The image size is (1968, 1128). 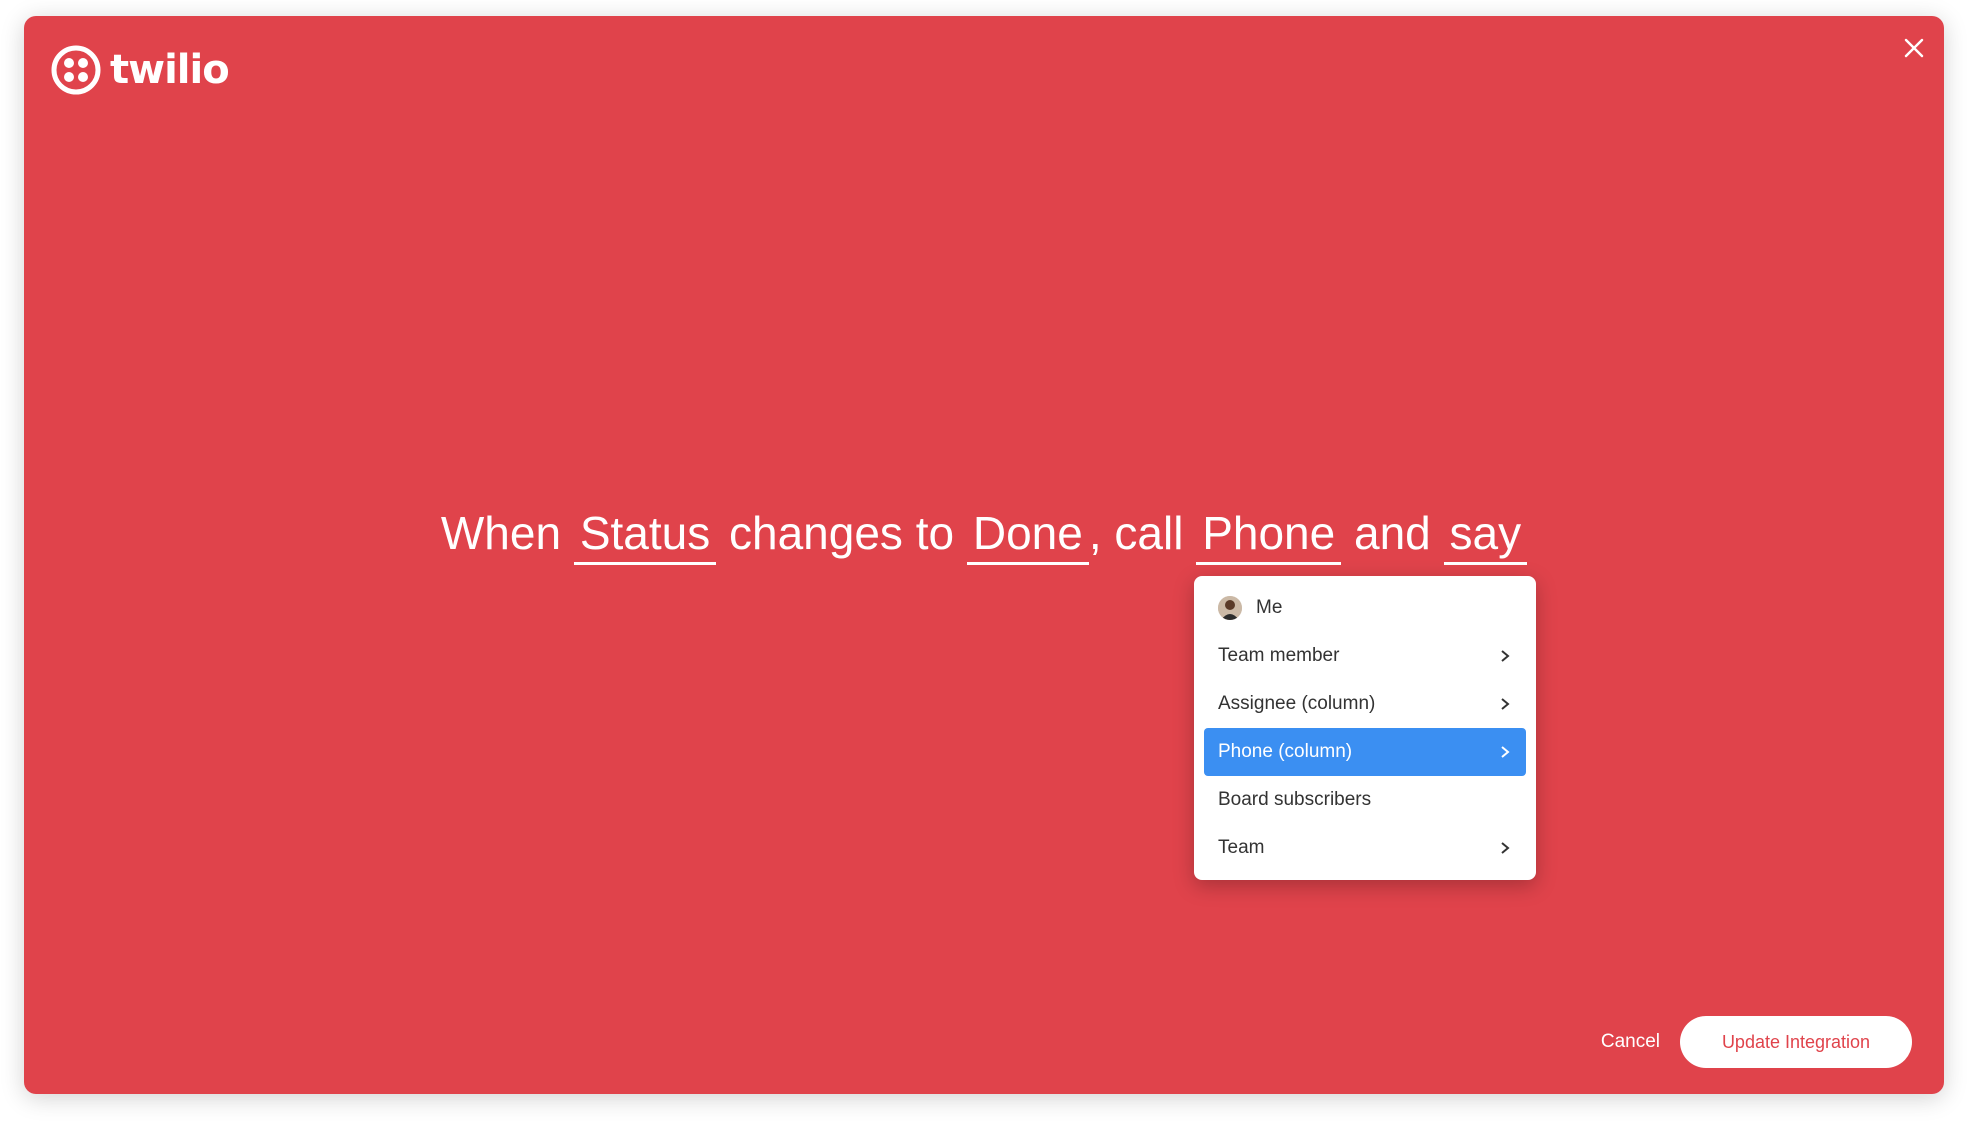 I want to click on status-column-slot: Status, so click(x=645, y=536).